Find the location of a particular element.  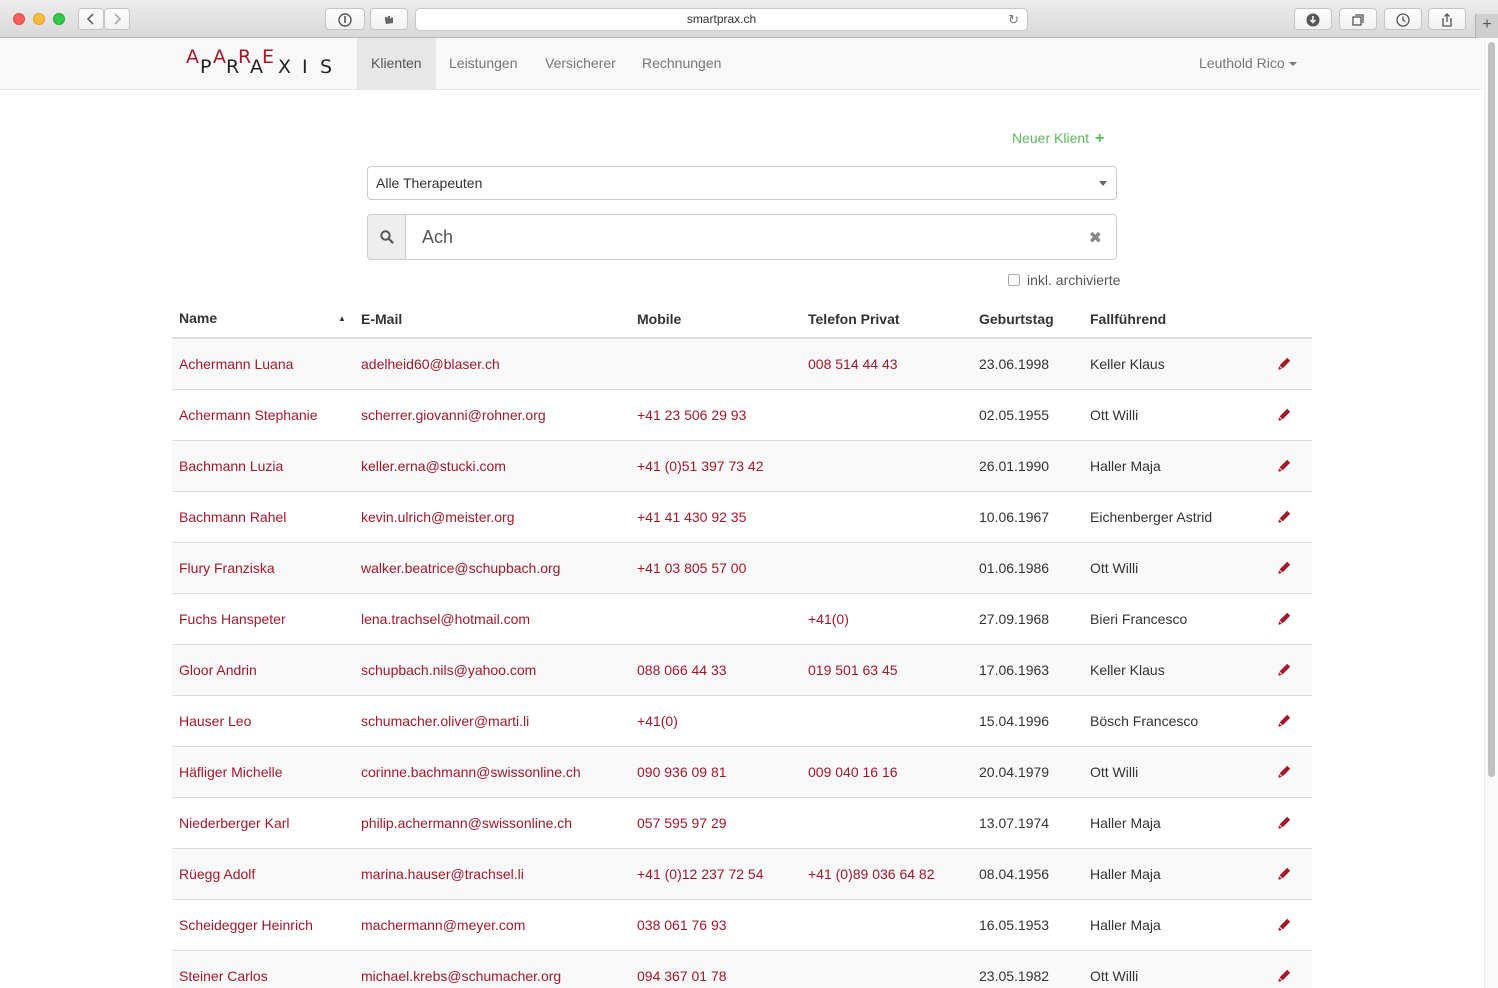

back-button is located at coordinates (91, 19).